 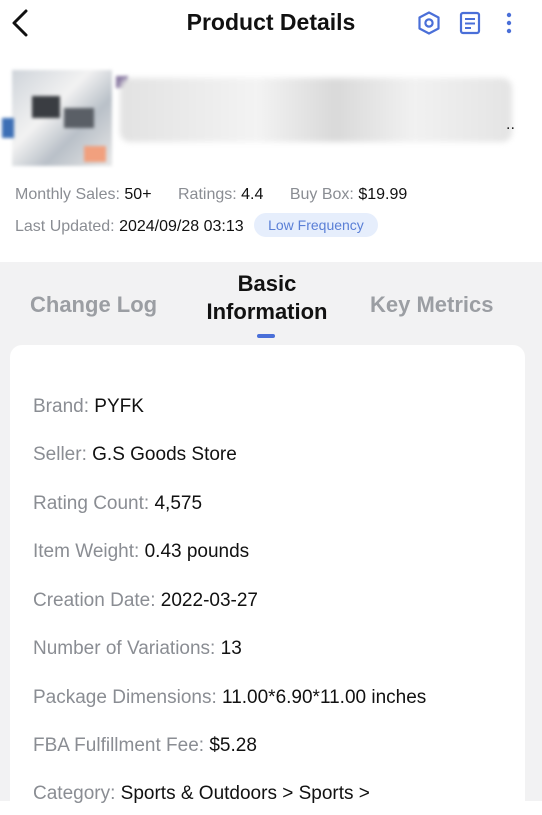 I want to click on tab-change-log: Change Log, so click(x=93, y=305).